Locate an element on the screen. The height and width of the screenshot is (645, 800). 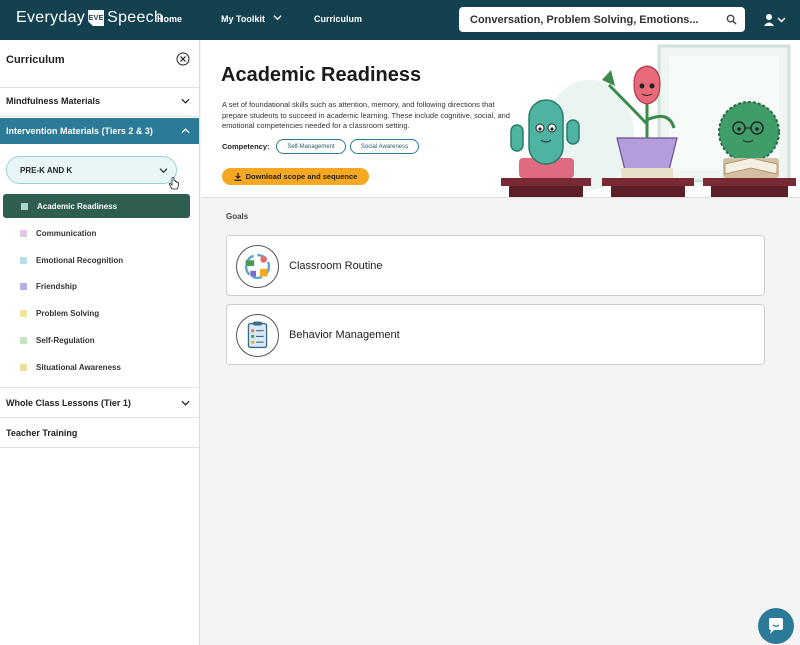
search-bar is located at coordinates (602, 19).